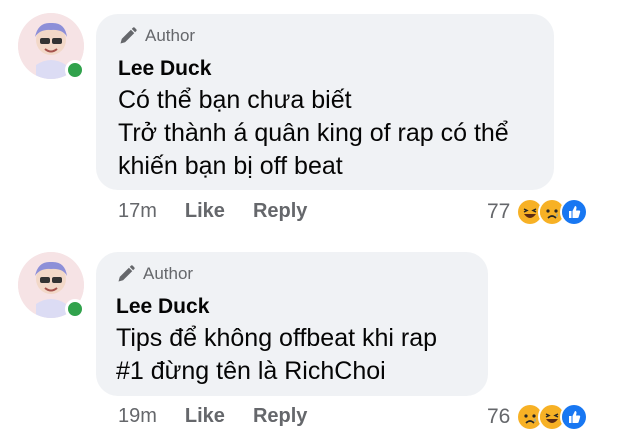  I want to click on comment-line: #1 đừng tên là RichChoi, so click(251, 371).